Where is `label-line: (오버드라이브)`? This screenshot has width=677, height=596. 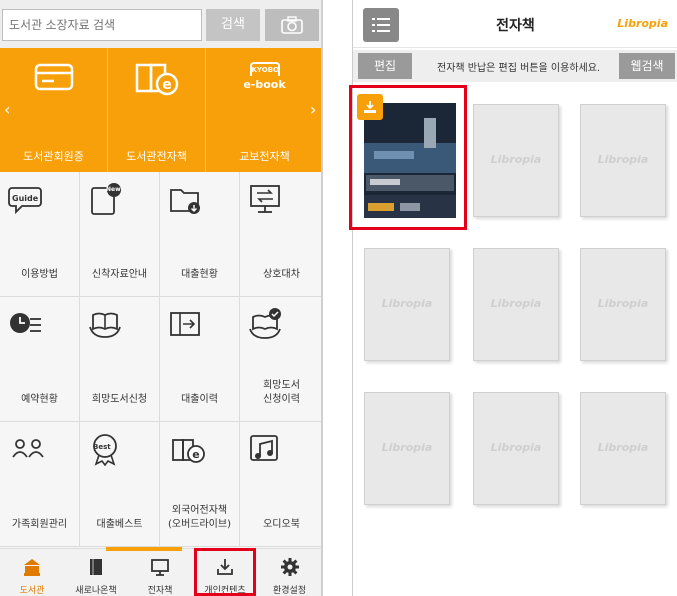 label-line: (오버드라이브) is located at coordinates (199, 524).